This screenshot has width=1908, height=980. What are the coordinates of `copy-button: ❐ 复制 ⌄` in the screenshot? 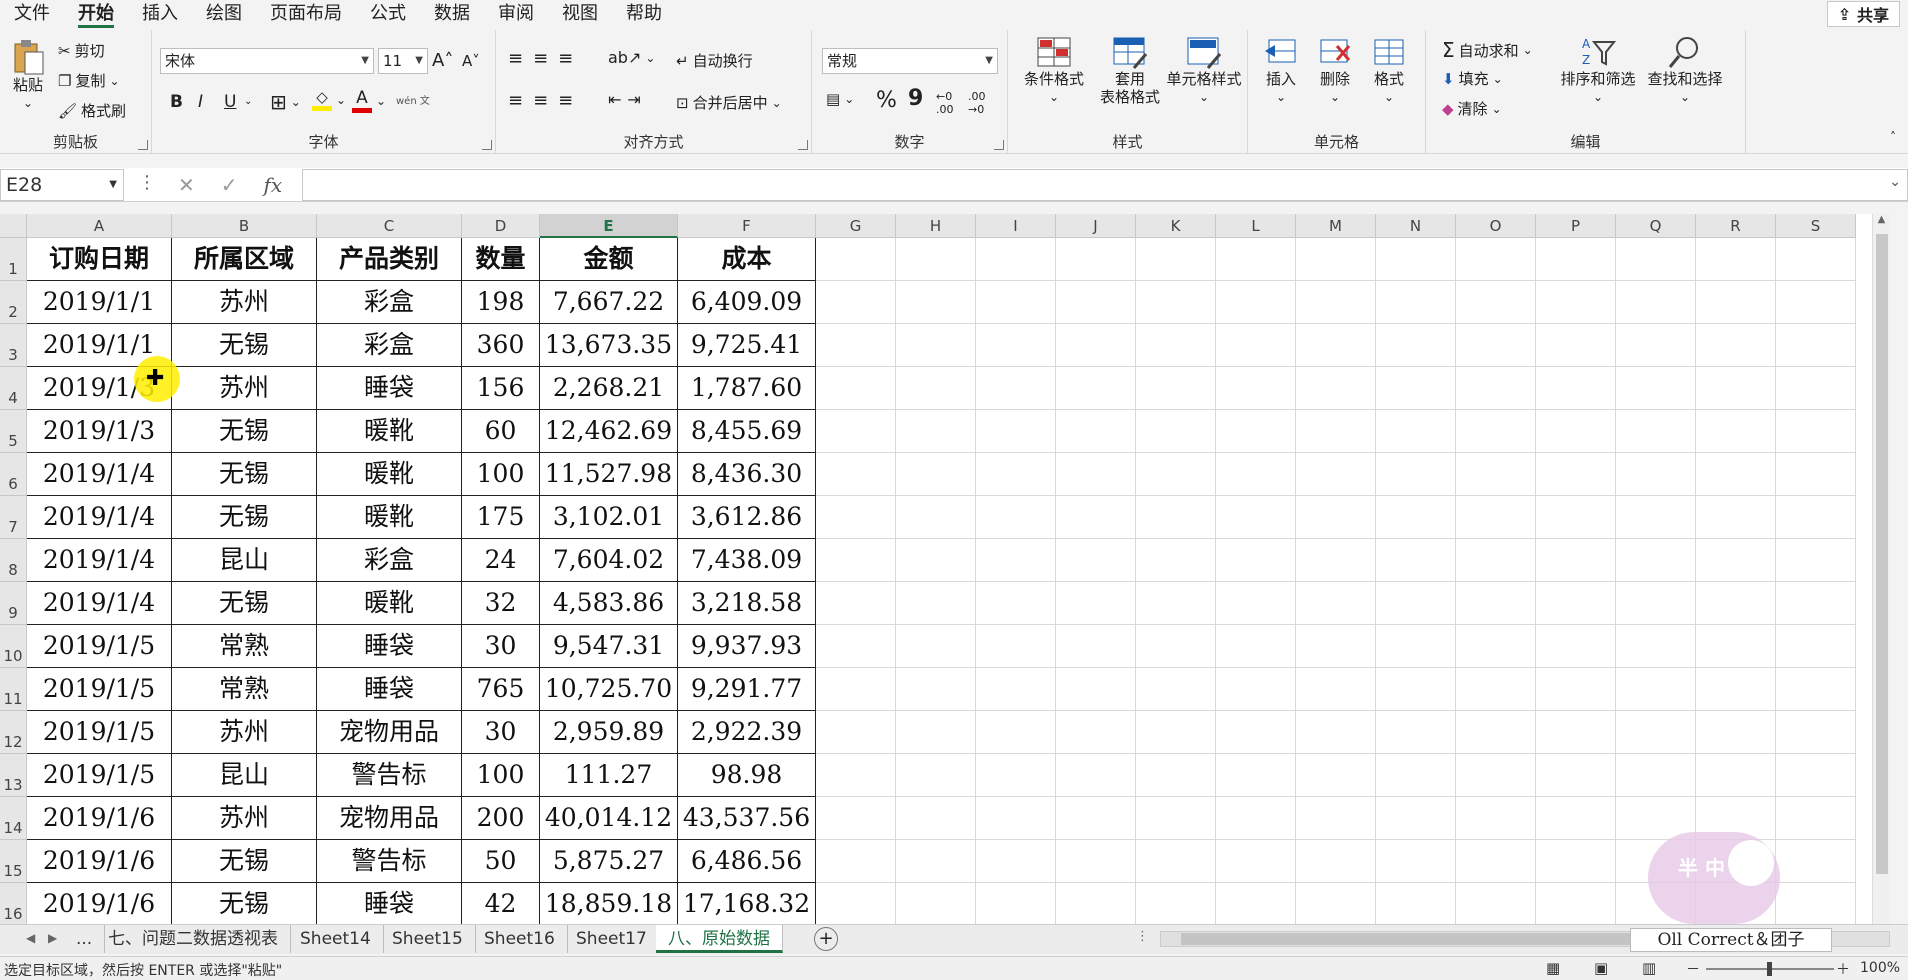 It's located at (89, 80).